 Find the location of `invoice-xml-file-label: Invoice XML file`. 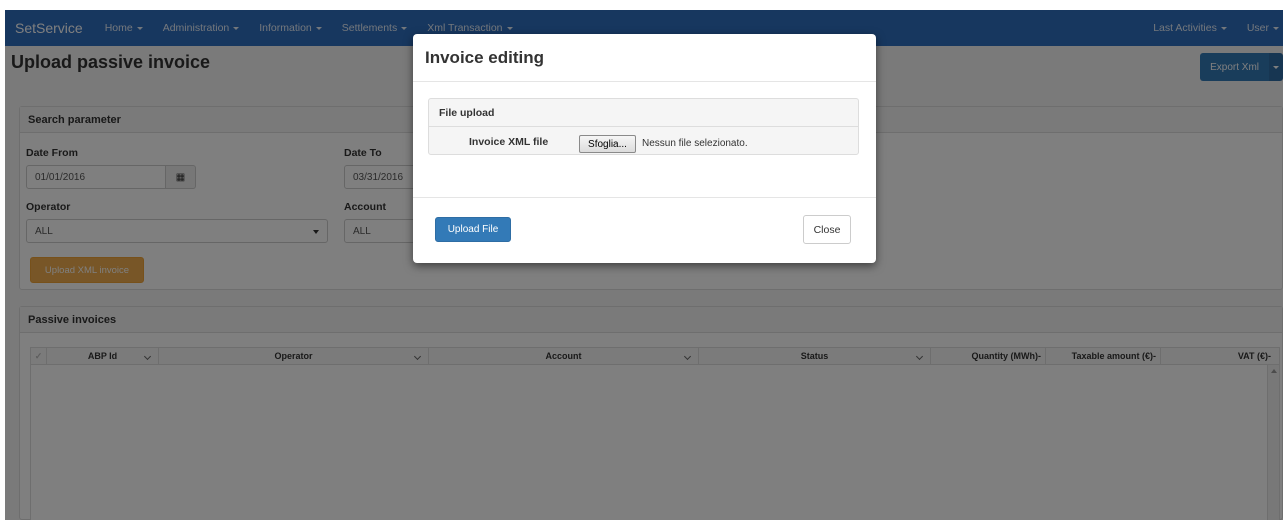

invoice-xml-file-label: Invoice XML file is located at coordinates (509, 142).